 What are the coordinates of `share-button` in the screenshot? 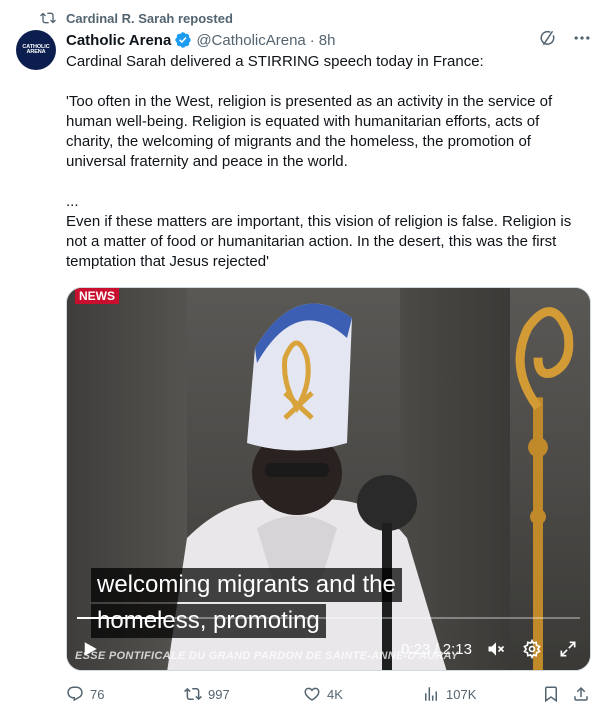 It's located at (581, 694).